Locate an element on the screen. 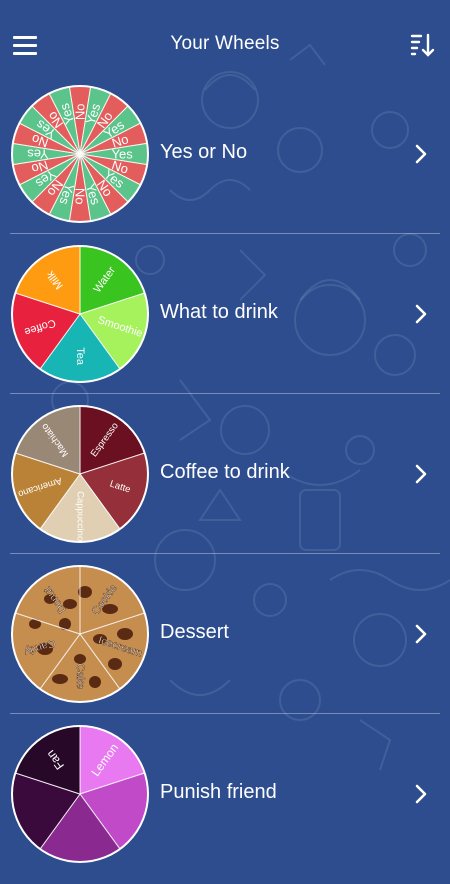 Image resolution: width=450 pixels, height=884 pixels. wheel-name: Punish friend is located at coordinates (218, 792).